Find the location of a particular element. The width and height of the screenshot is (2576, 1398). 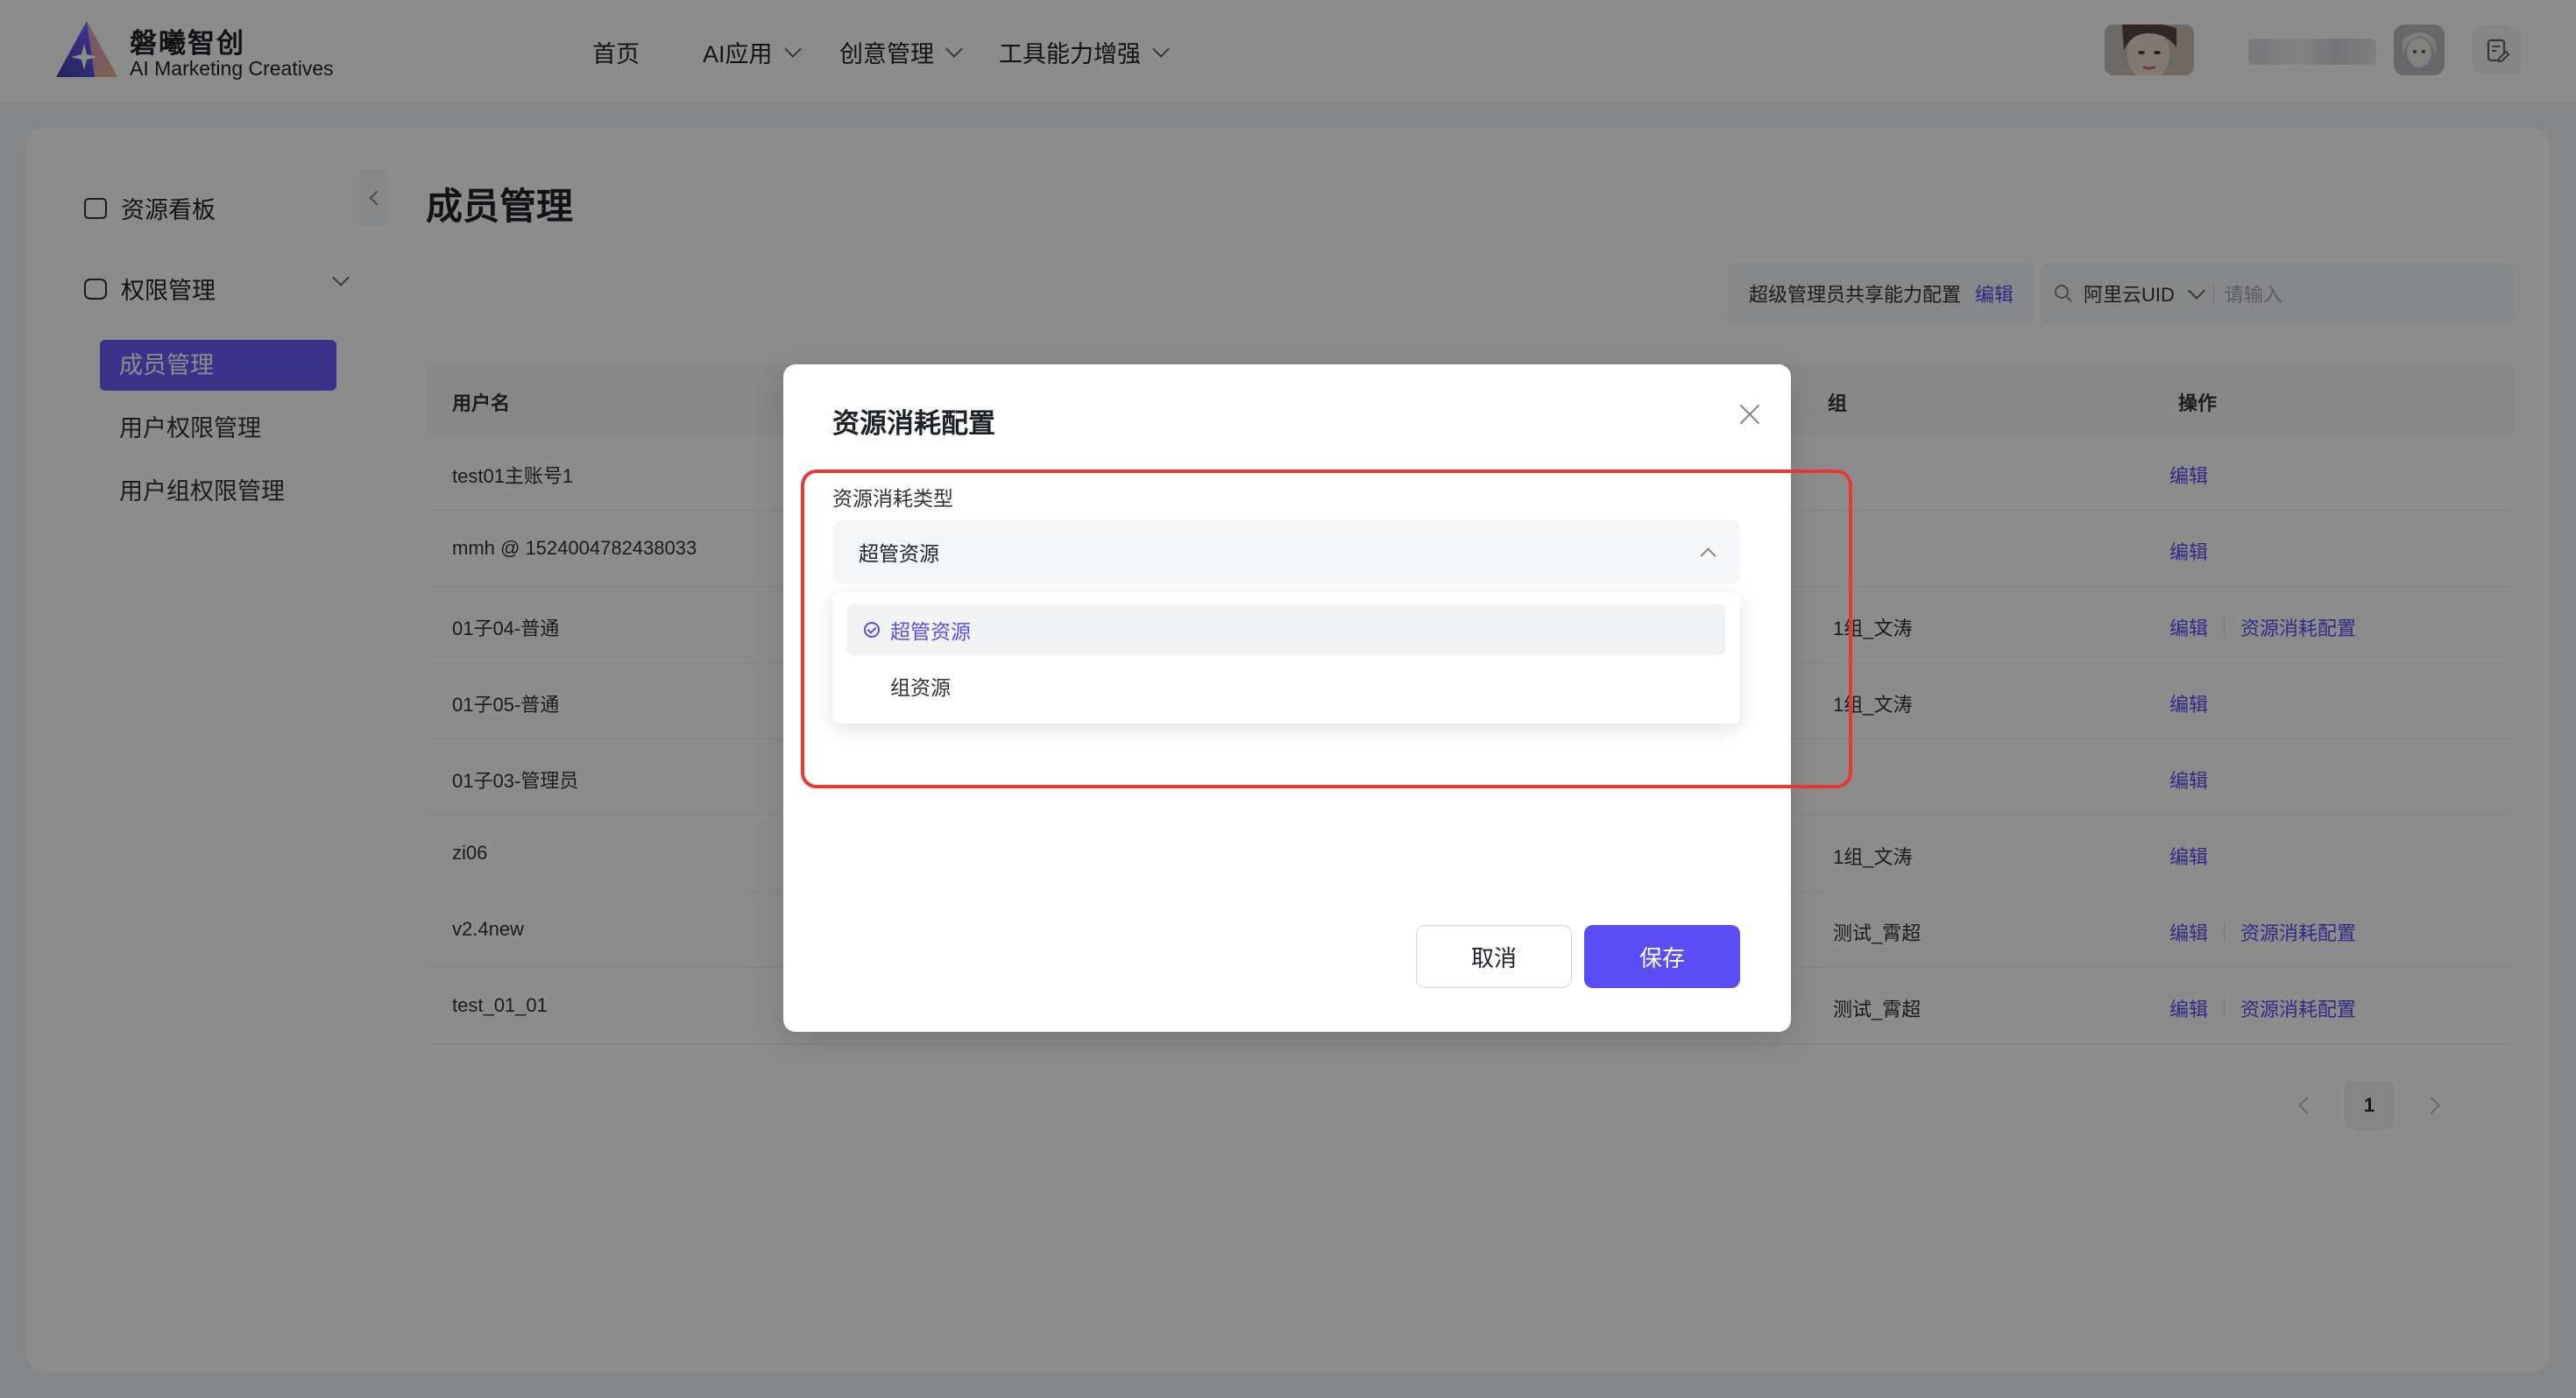

save-button: 保存 is located at coordinates (1662, 956).